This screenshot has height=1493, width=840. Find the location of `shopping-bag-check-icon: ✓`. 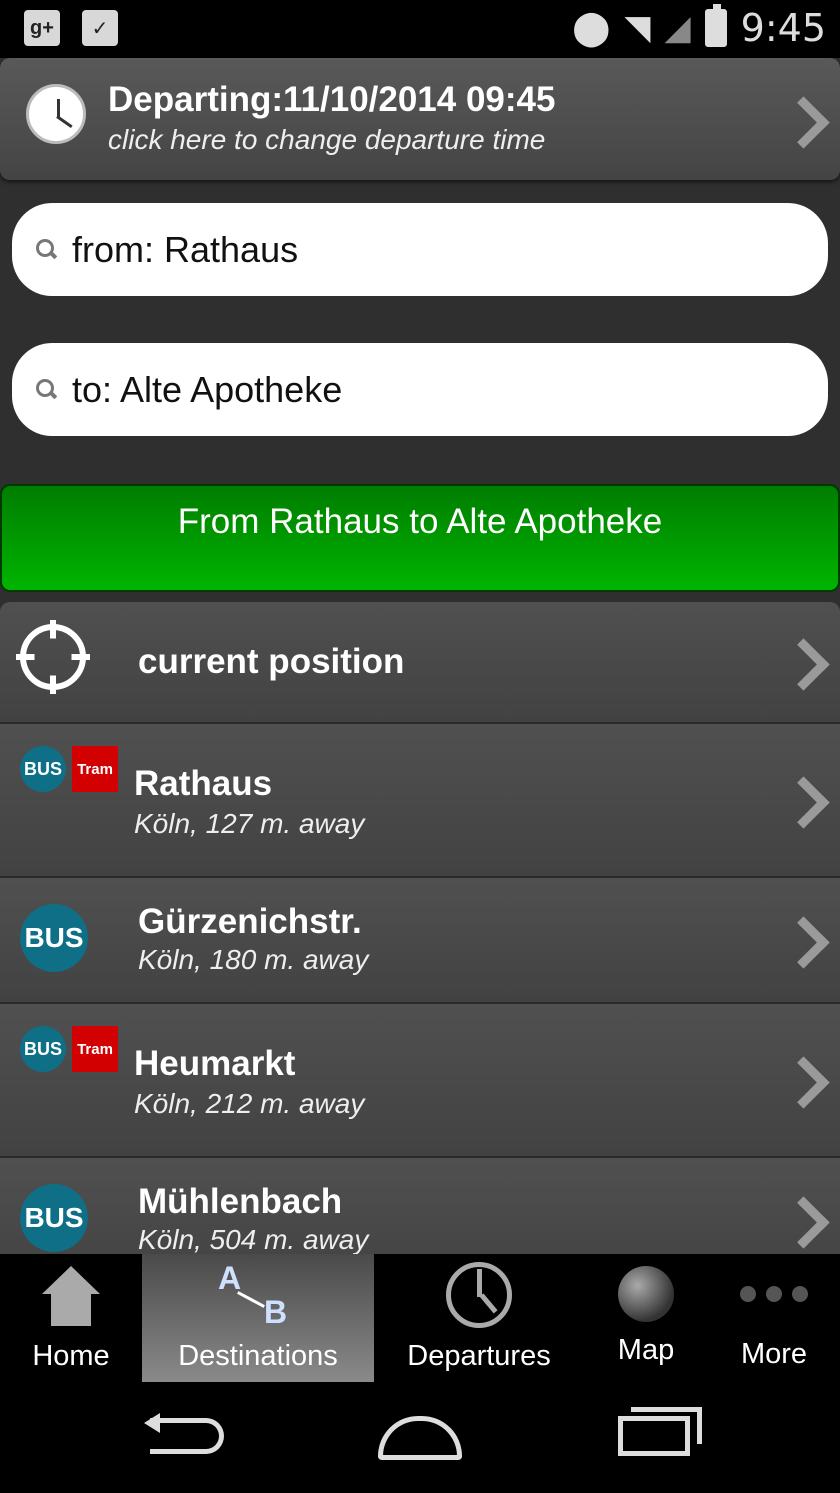

shopping-bag-check-icon: ✓ is located at coordinates (100, 28).